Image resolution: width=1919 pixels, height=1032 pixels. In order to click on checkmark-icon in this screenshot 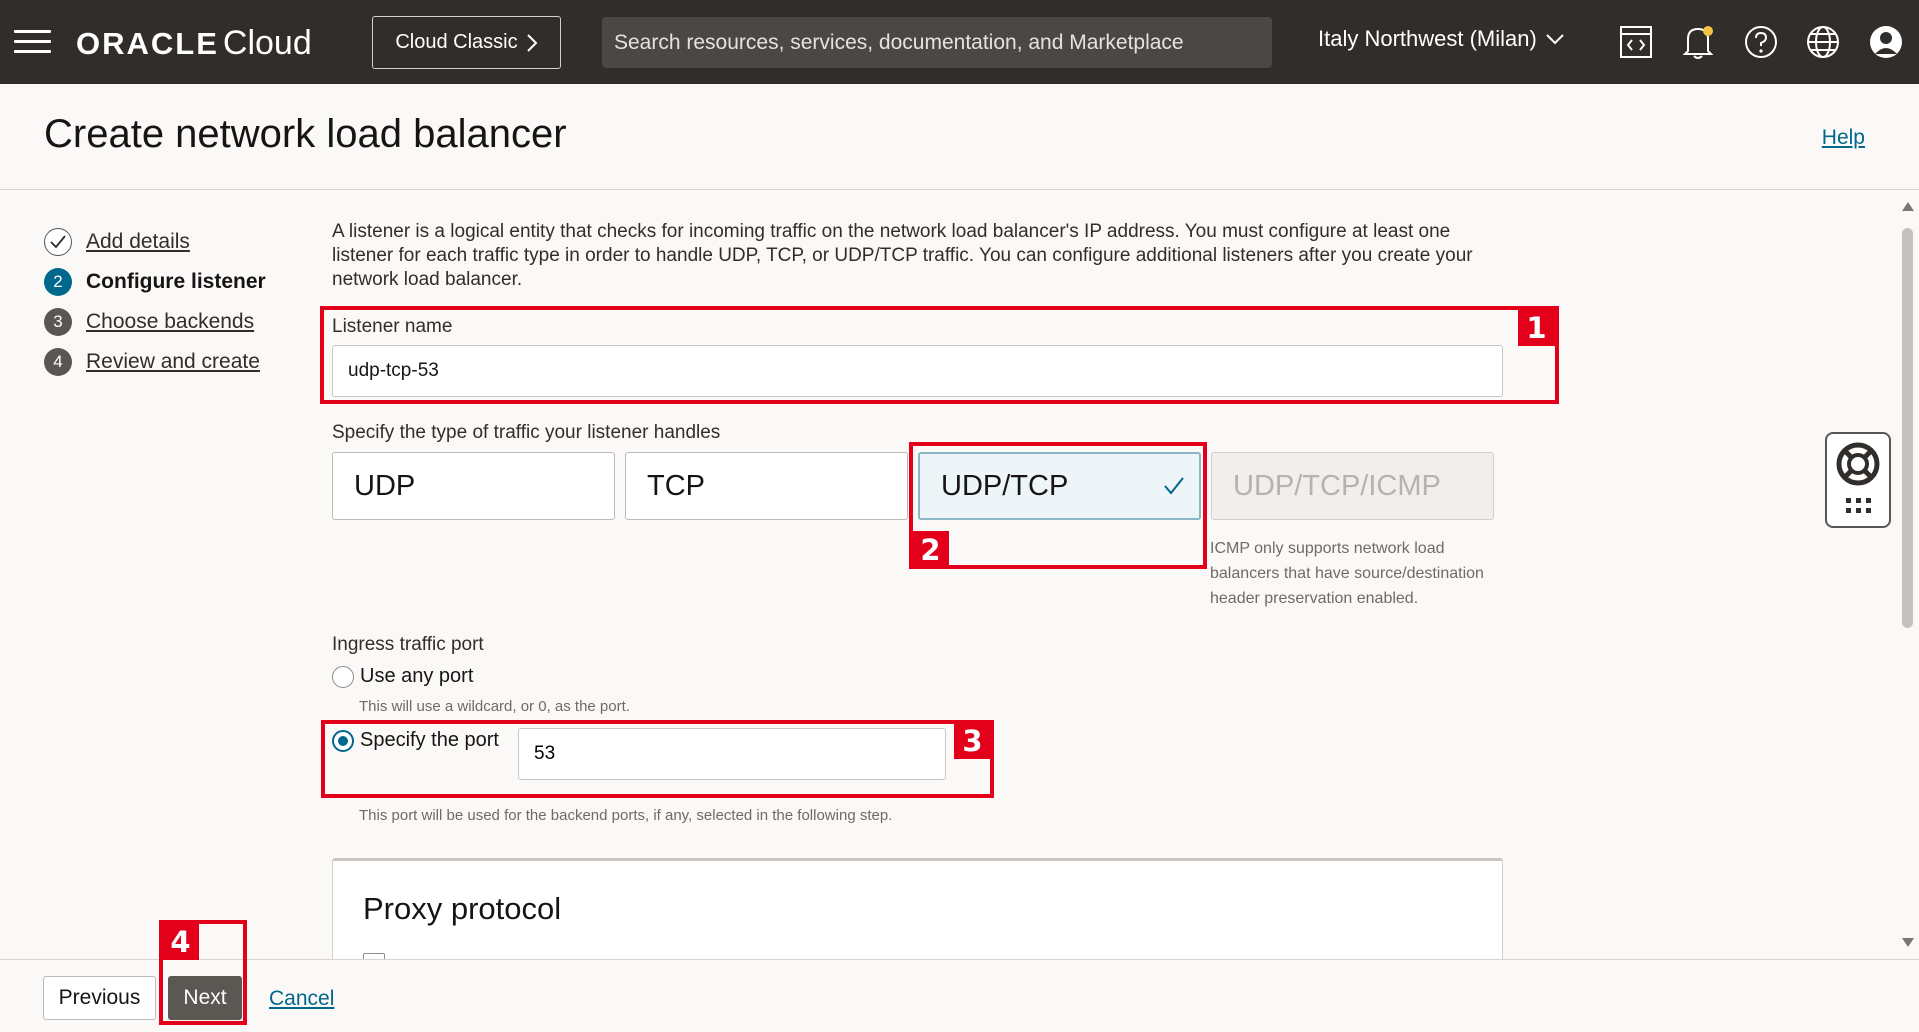, I will do `click(1174, 486)`.